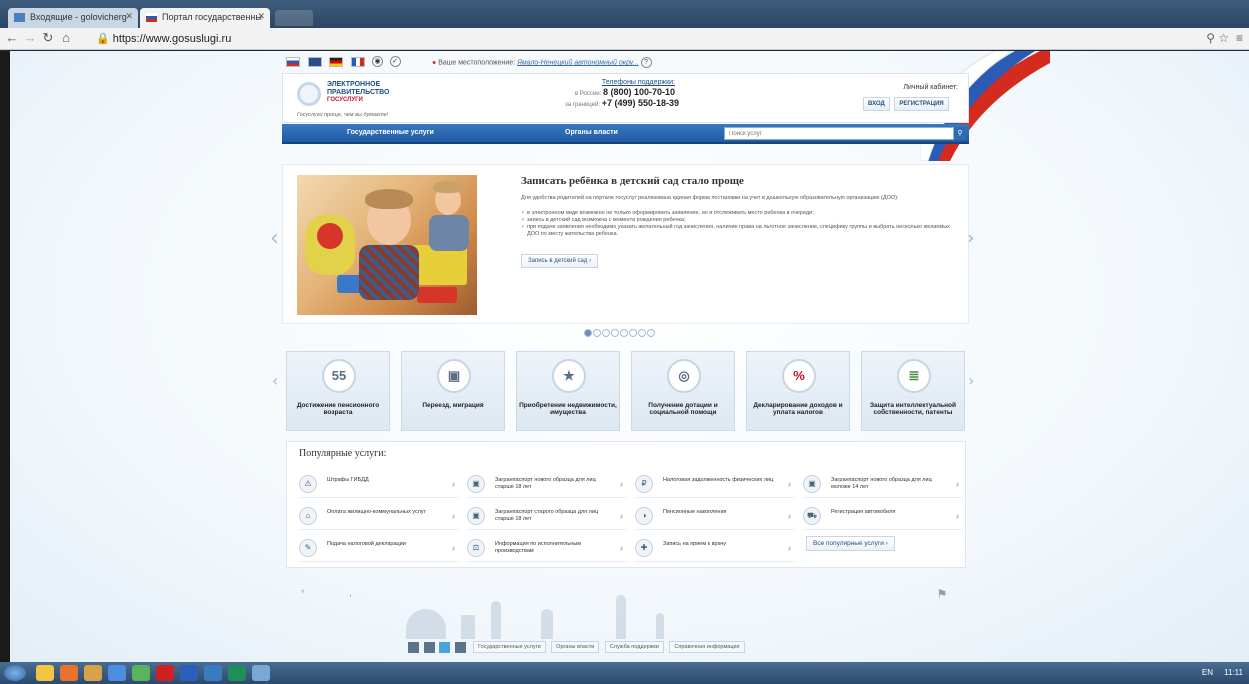 This screenshot has width=1249, height=684. I want to click on forward-icon: →, so click(30, 38).